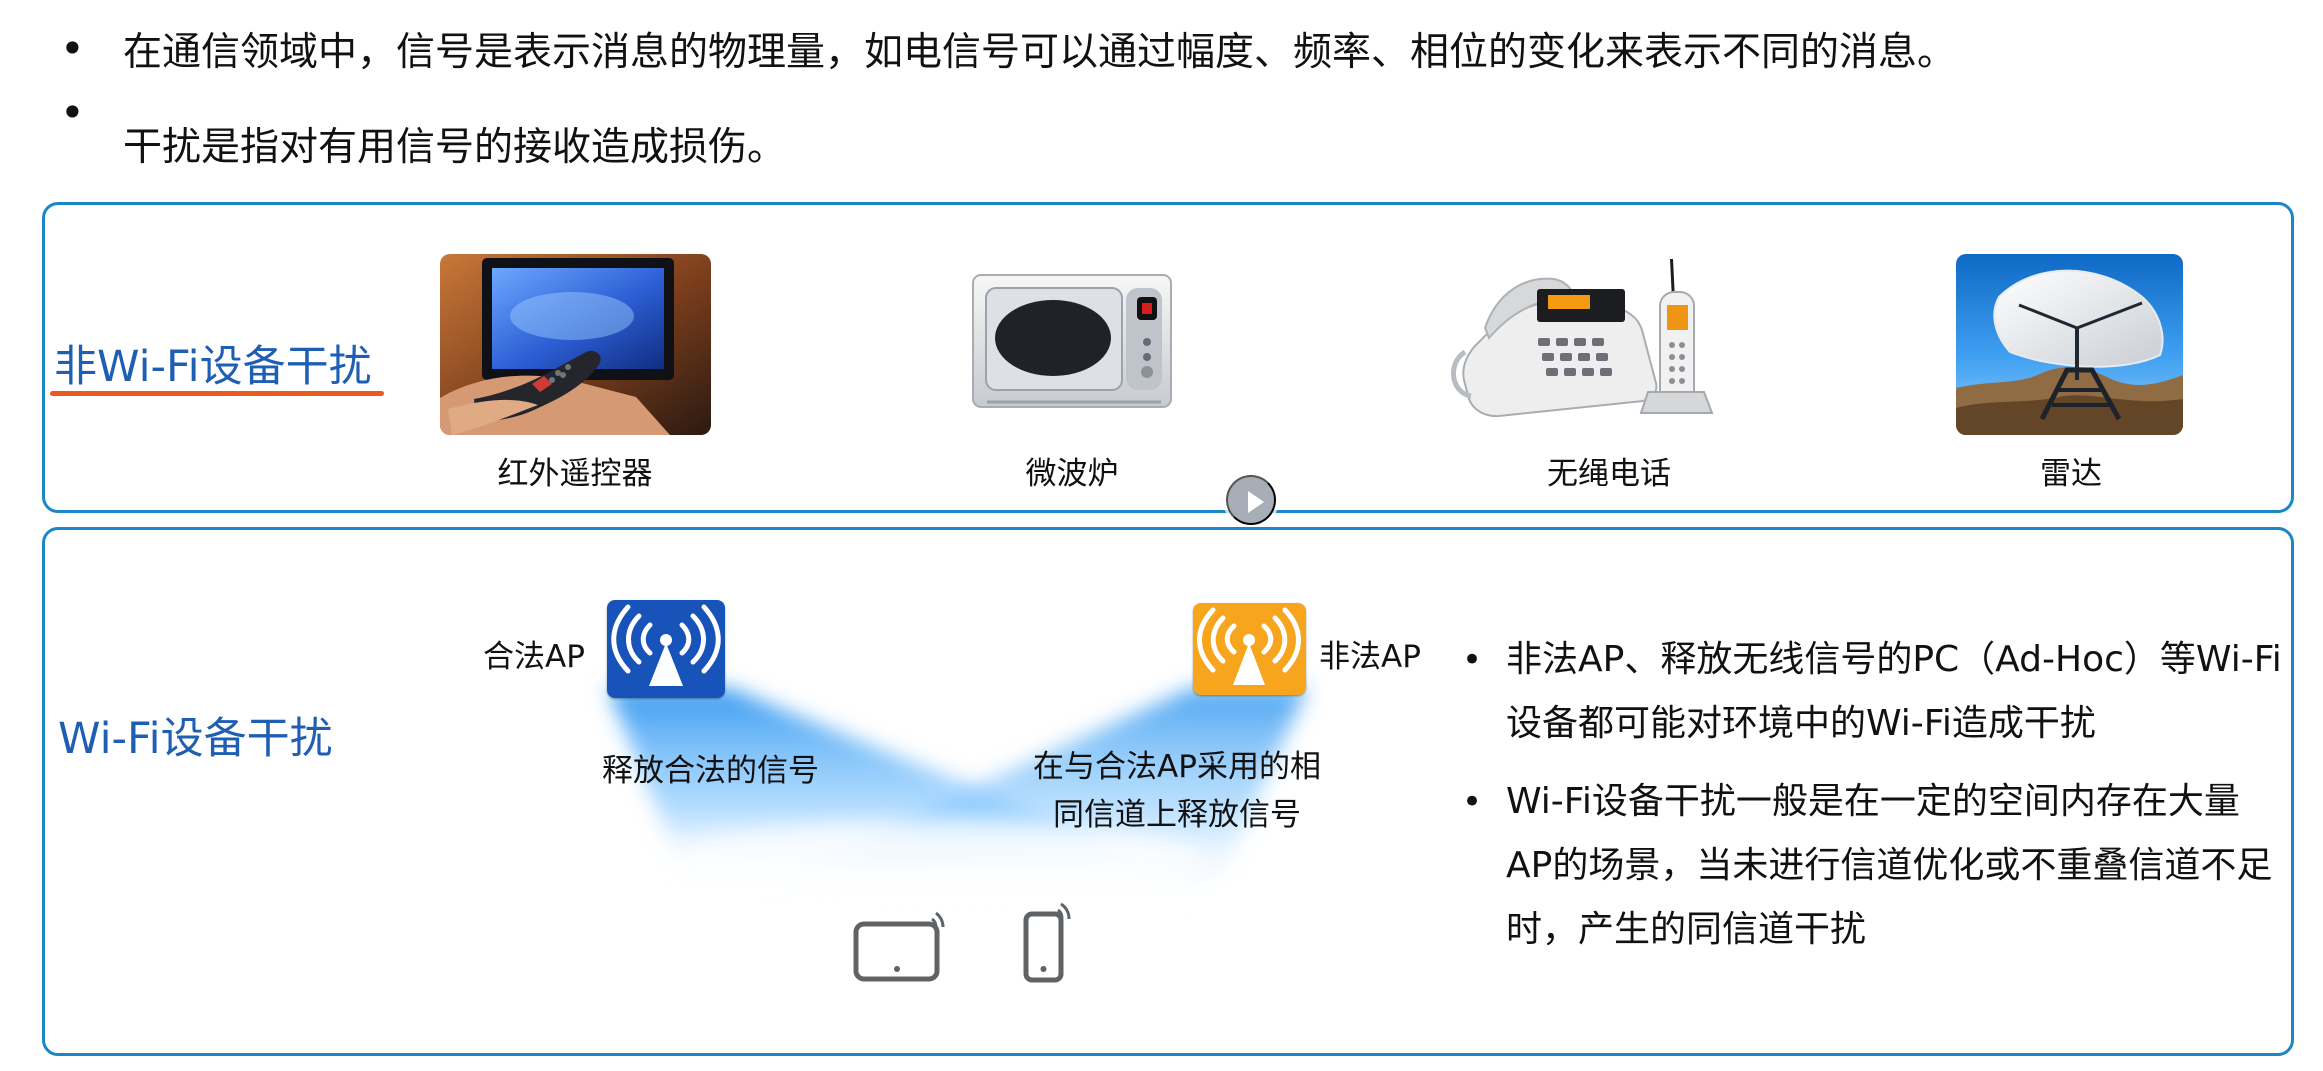 The width and height of the screenshot is (2323, 1071). I want to click on bullet-text: 干扰是指对有用信号的接收造成损伤。, so click(455, 147).